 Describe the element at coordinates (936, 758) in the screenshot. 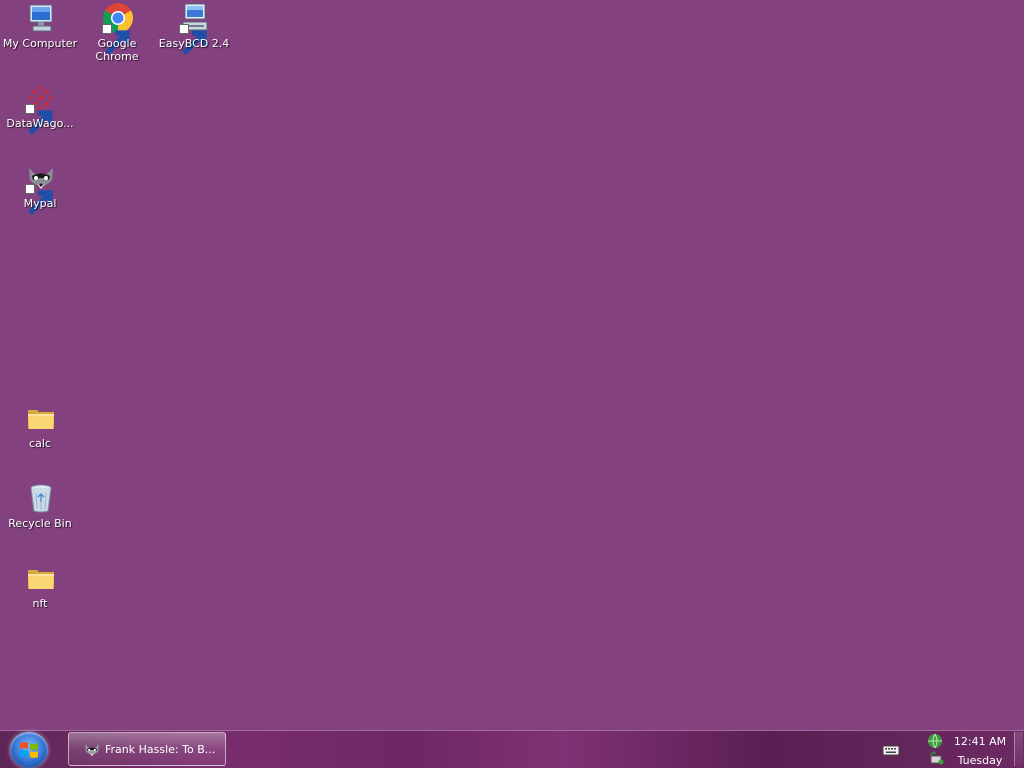

I see `safely-remove-icon` at that location.